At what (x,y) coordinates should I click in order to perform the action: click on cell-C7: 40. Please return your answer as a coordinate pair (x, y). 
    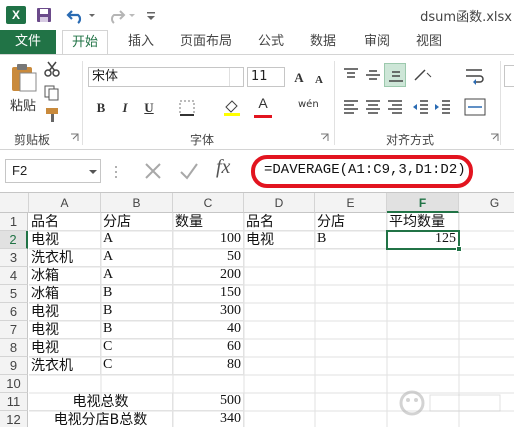
    Looking at the image, I should click on (208, 330).